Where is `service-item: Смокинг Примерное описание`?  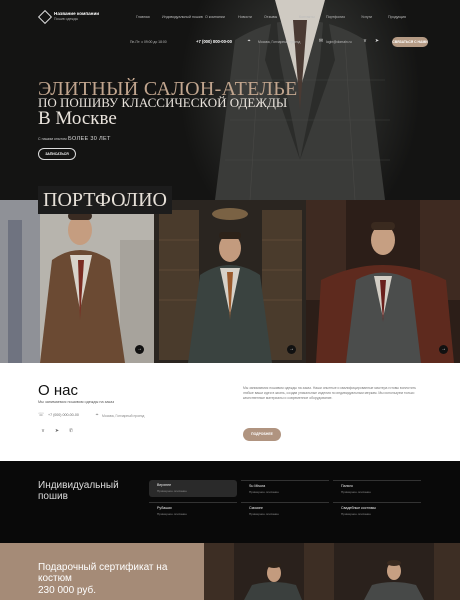 service-item: Смокинг Примерное описание is located at coordinates (285, 510).